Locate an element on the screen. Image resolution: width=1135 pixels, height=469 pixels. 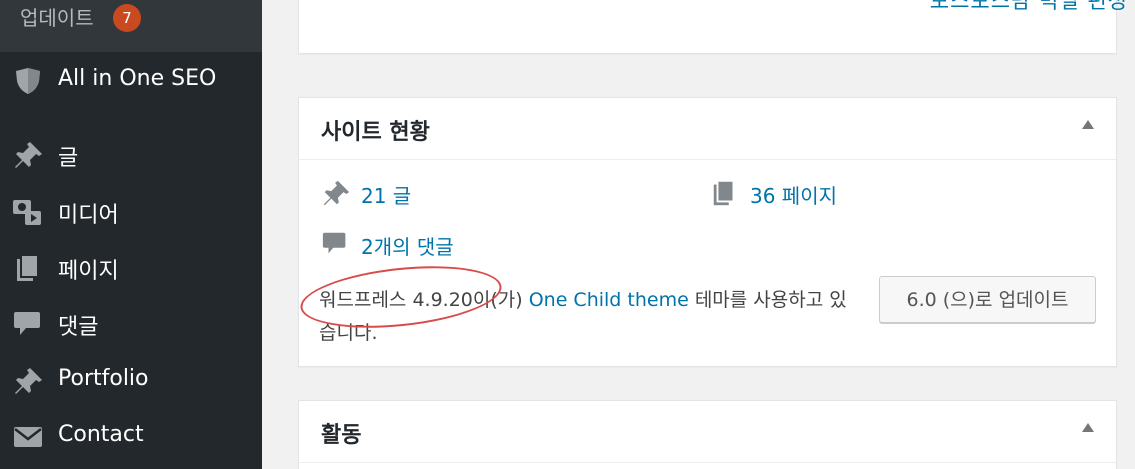
envelope-icon is located at coordinates (28, 437).